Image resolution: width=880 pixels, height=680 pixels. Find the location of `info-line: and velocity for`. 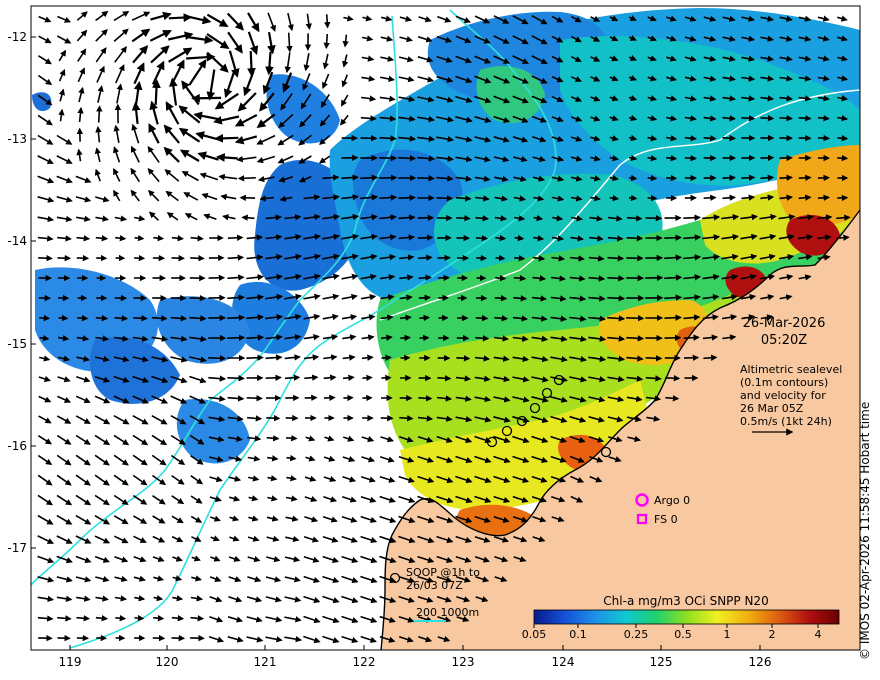

info-line: and velocity for is located at coordinates (783, 395).